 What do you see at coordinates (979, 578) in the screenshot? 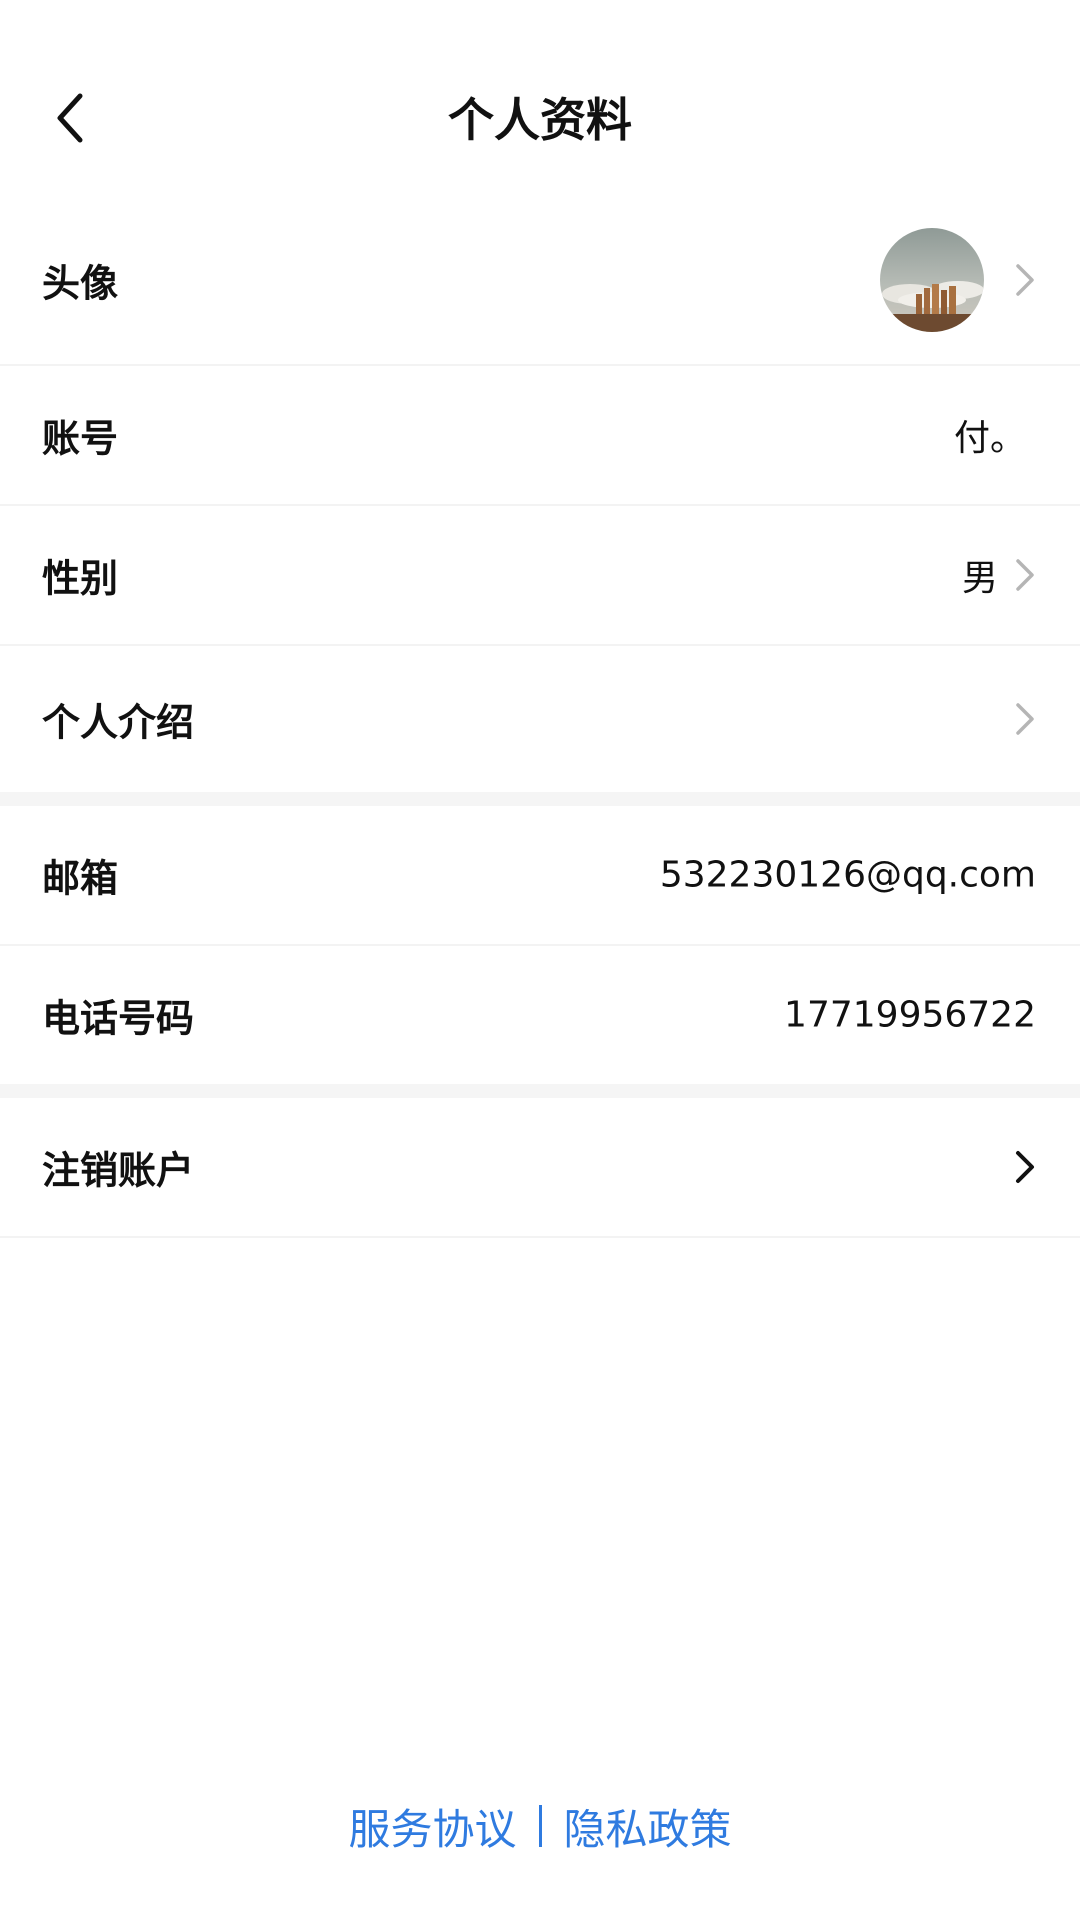
I see `gender-value: 男` at bounding box center [979, 578].